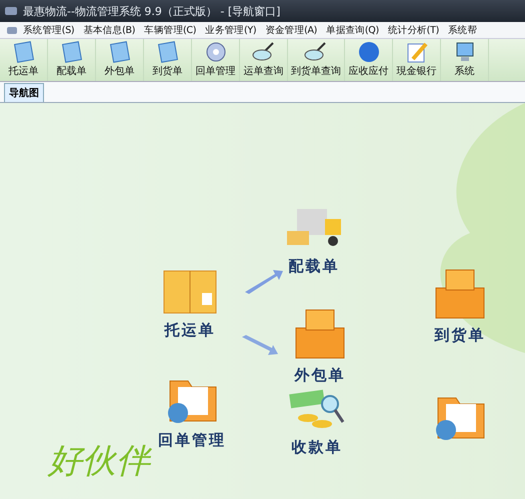 The height and width of the screenshot is (499, 525). I want to click on nav-label: 收款单, so click(317, 447).